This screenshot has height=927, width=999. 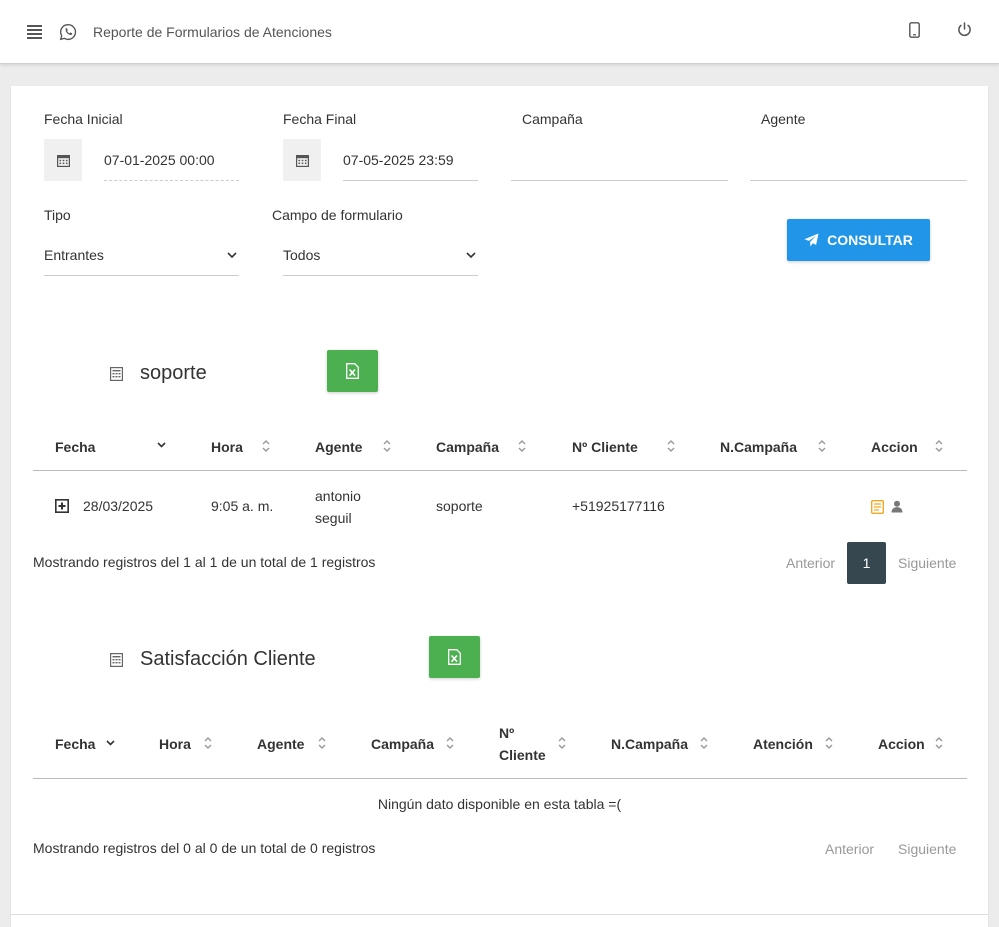 What do you see at coordinates (897, 506) in the screenshot?
I see `user-icon` at bounding box center [897, 506].